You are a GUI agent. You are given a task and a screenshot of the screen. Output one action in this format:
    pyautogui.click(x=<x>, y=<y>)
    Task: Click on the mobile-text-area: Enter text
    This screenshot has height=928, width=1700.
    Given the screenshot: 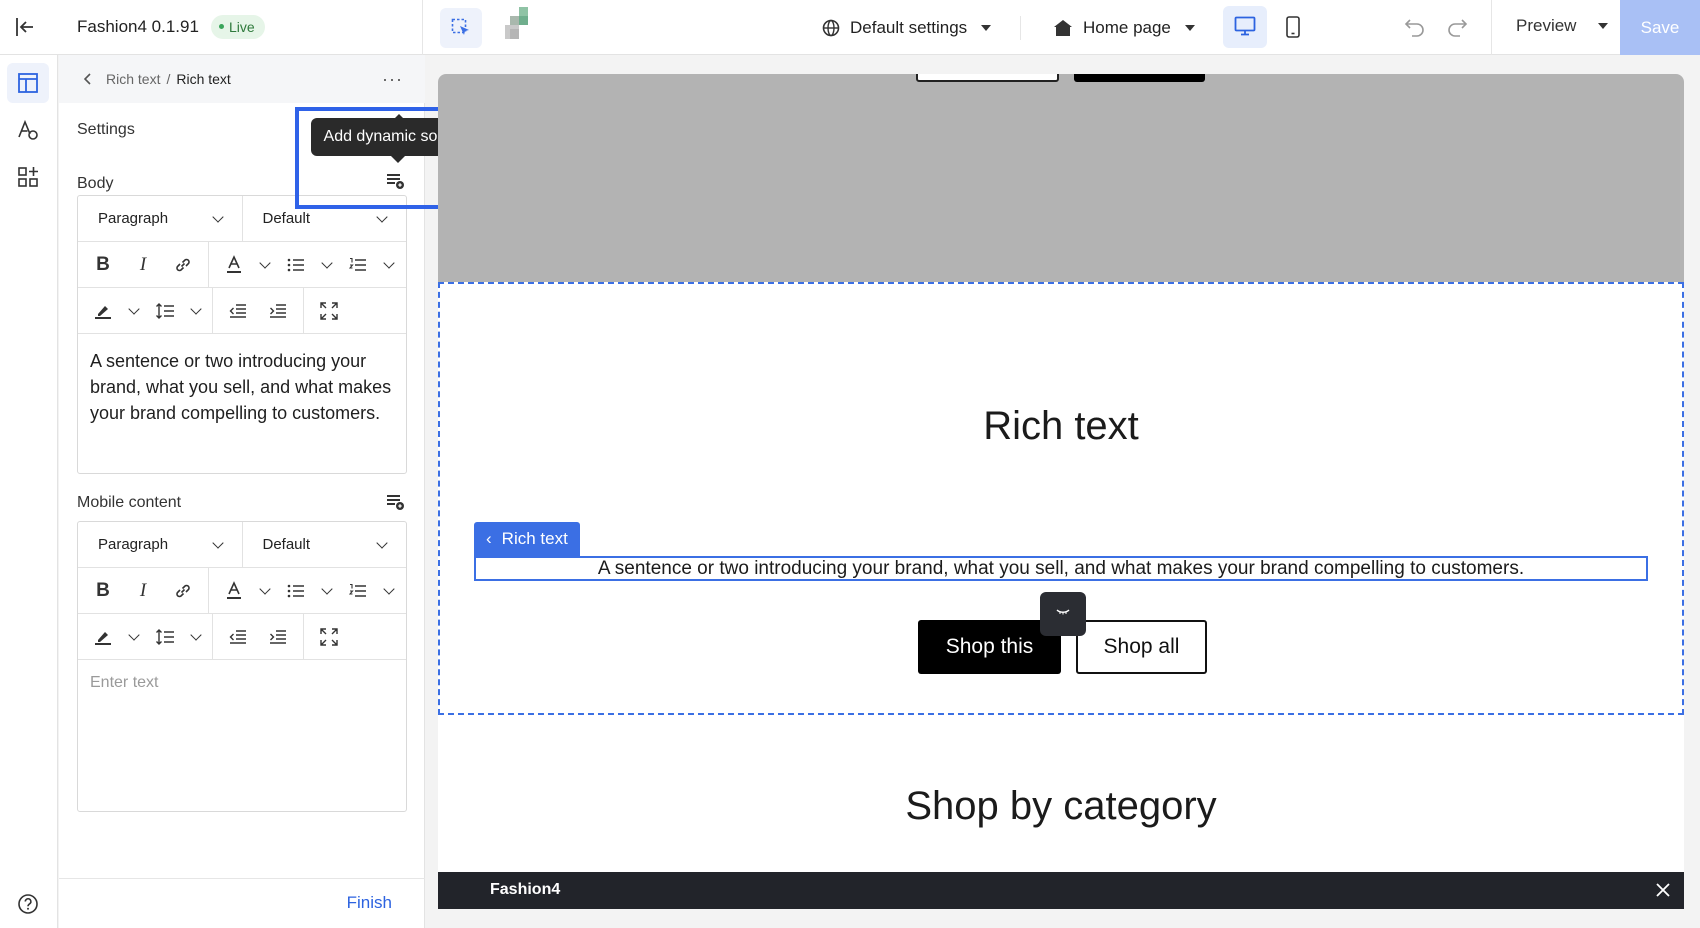 What is the action you would take?
    pyautogui.click(x=242, y=683)
    